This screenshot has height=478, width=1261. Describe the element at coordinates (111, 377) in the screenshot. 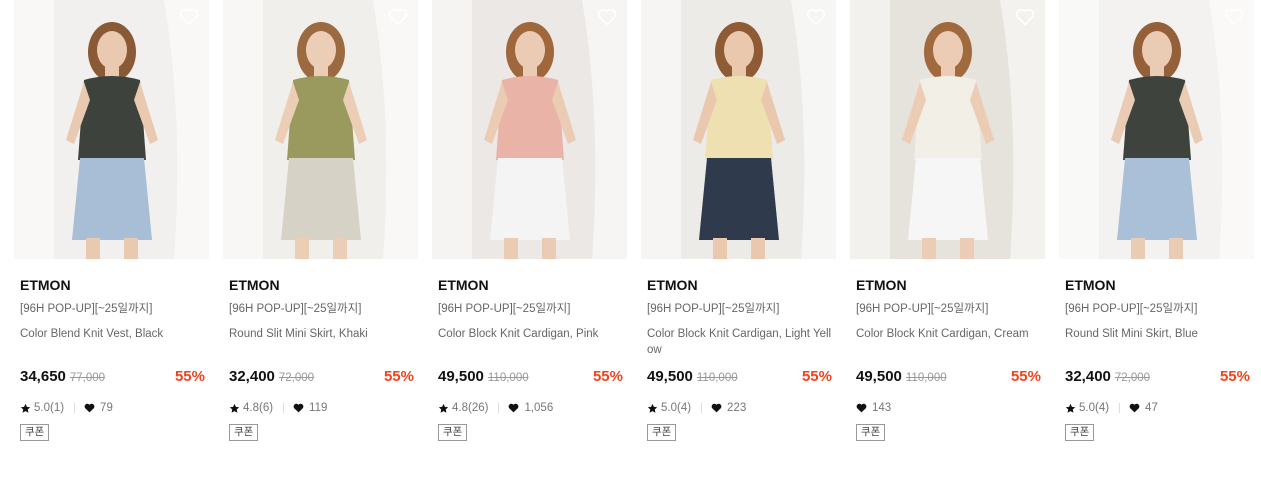

I see `price-row: 34,650 77,000 55%` at that location.